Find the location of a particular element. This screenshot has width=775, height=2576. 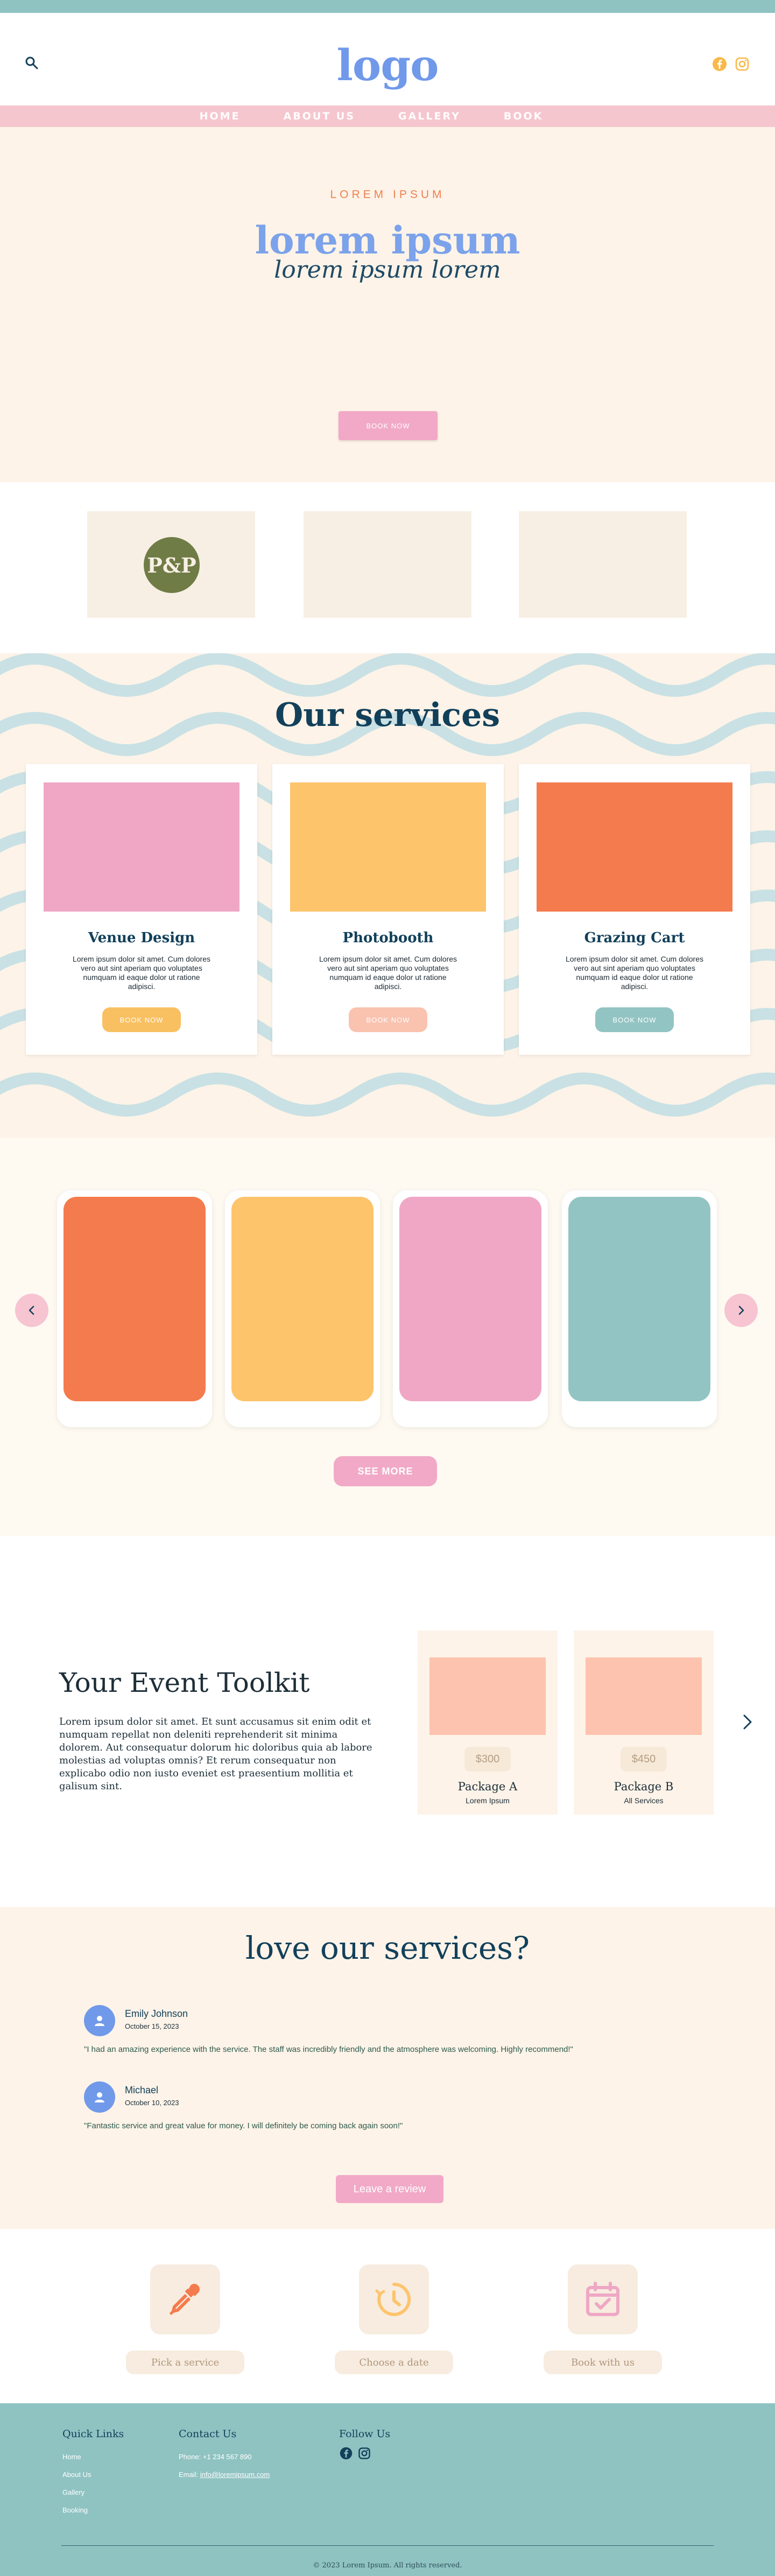

reviewer-name: Michael is located at coordinates (142, 2090).